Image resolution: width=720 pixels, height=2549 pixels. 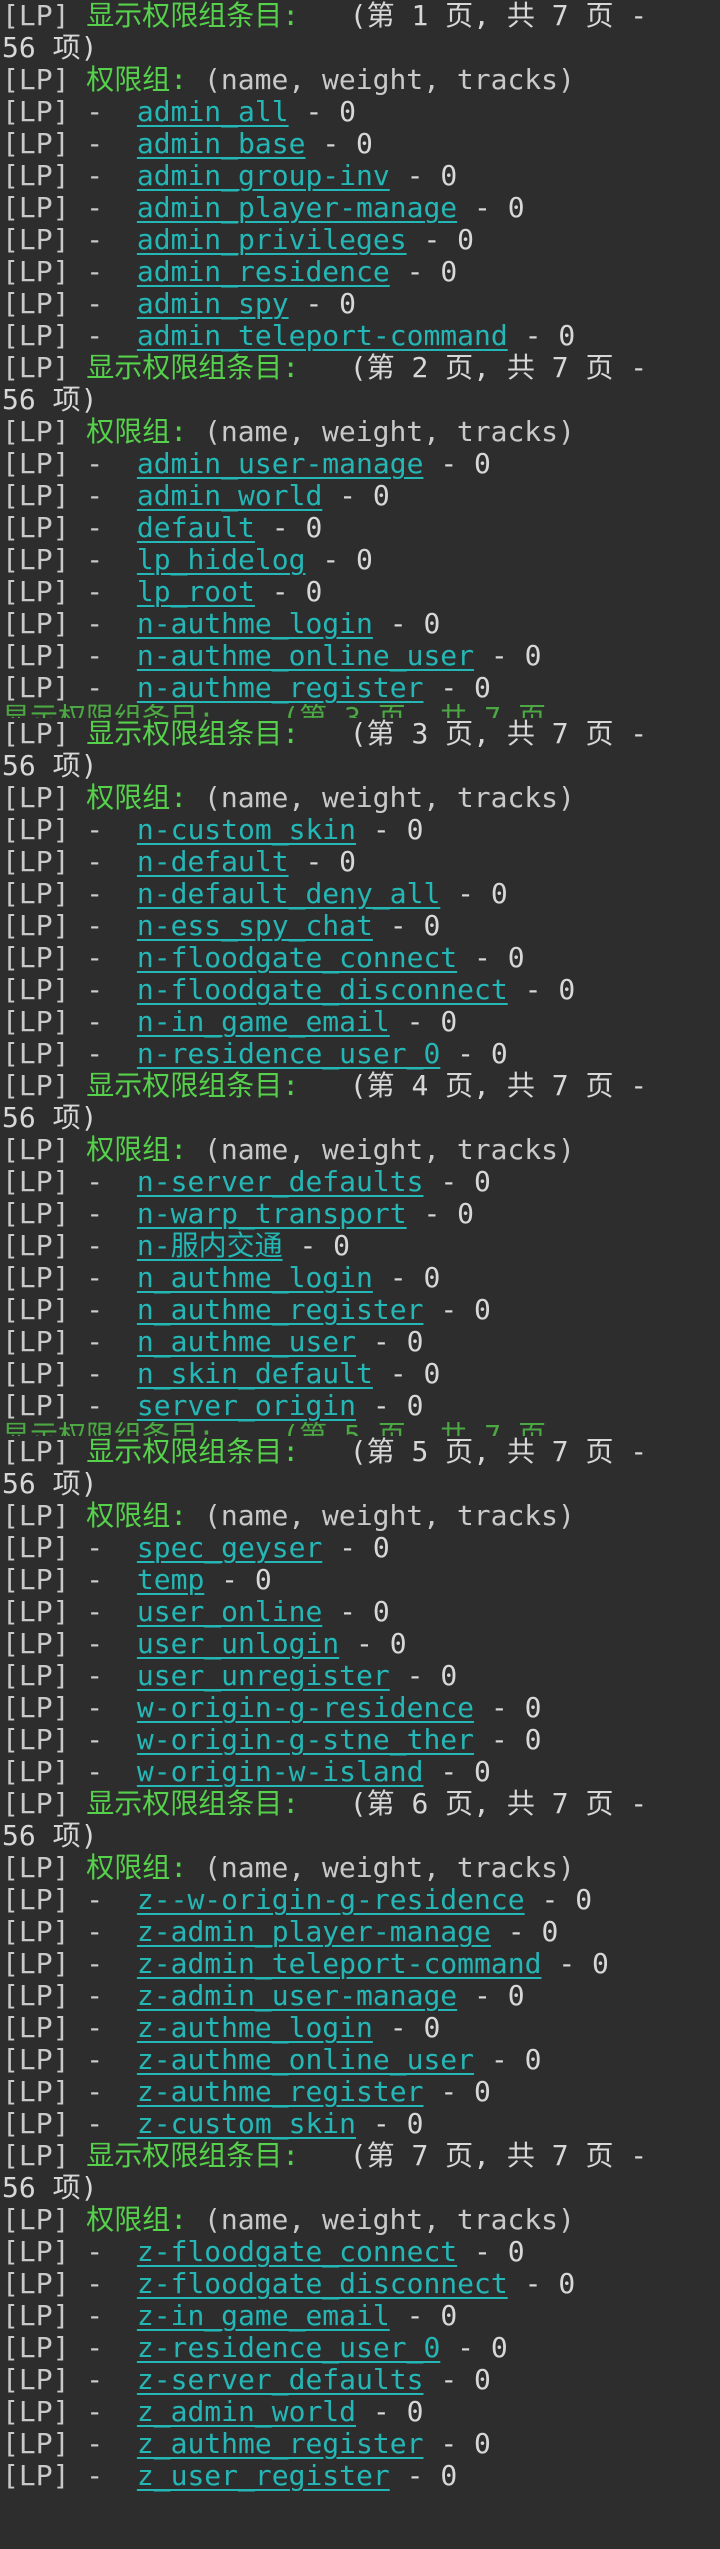 What do you see at coordinates (263, 1022) in the screenshot?
I see `group-name-link: n-in_game_email` at bounding box center [263, 1022].